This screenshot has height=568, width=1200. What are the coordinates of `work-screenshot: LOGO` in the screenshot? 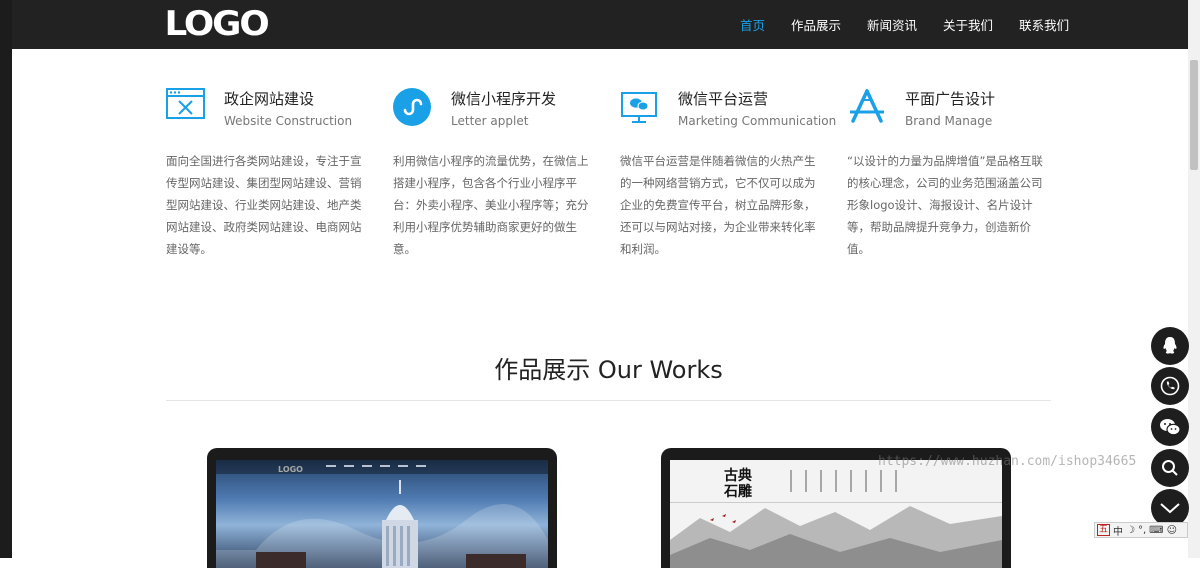 It's located at (382, 514).